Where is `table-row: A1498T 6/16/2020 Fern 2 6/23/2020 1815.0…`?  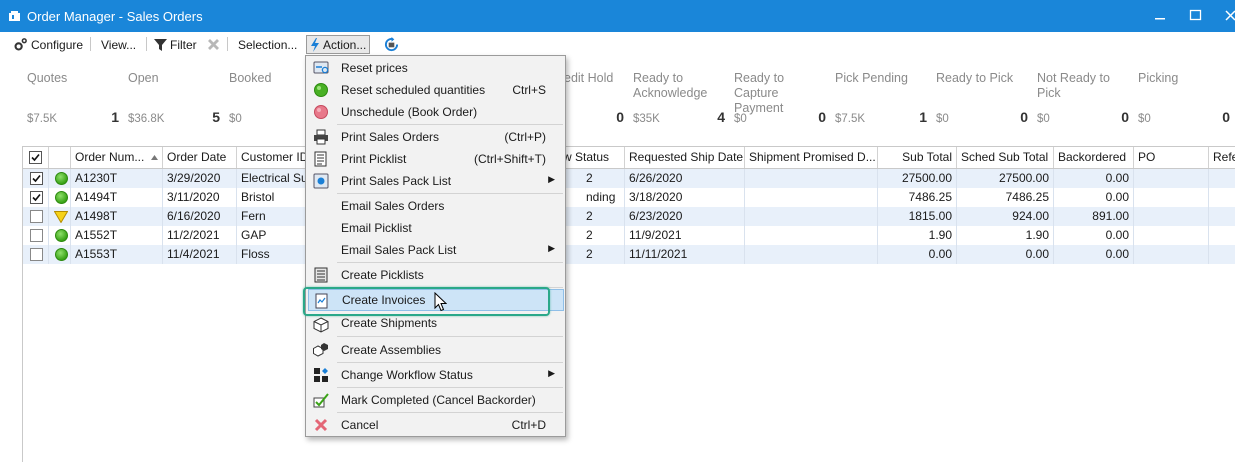 table-row: A1498T 6/16/2020 Fern 2 6/23/2020 1815.0… is located at coordinates (629, 216).